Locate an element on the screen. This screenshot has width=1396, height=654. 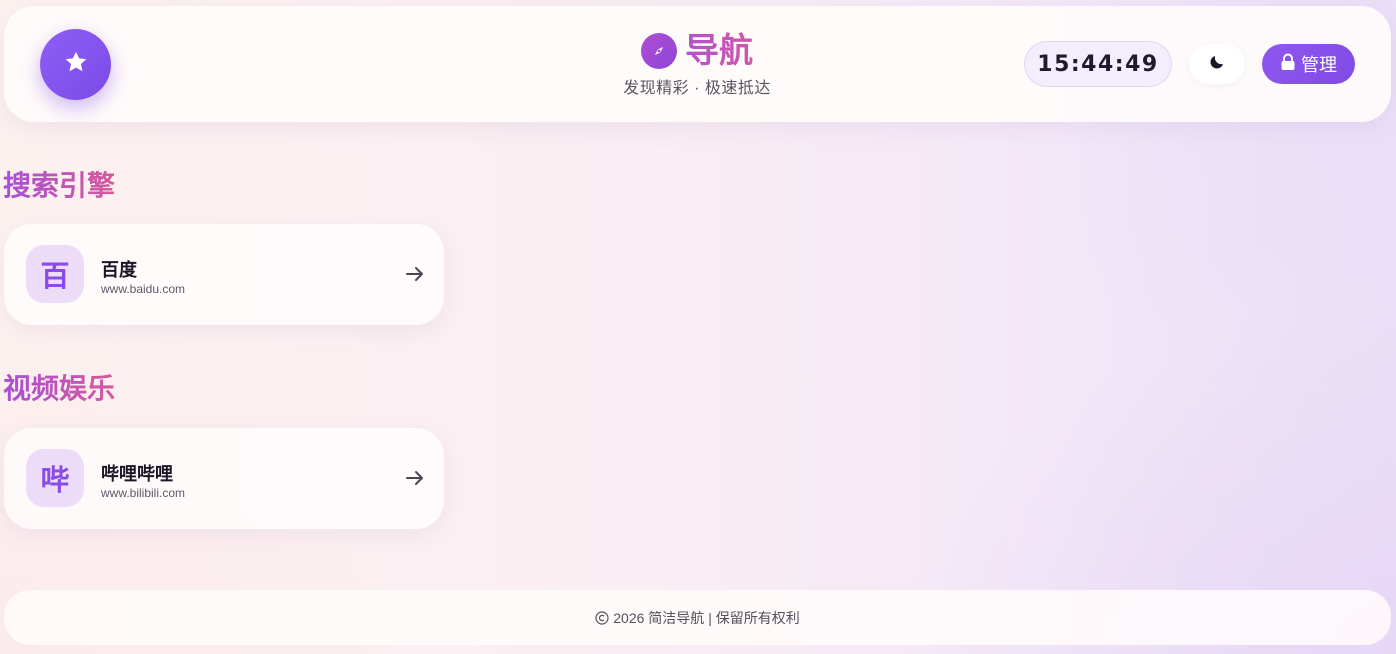
compass-icon is located at coordinates (659, 51).